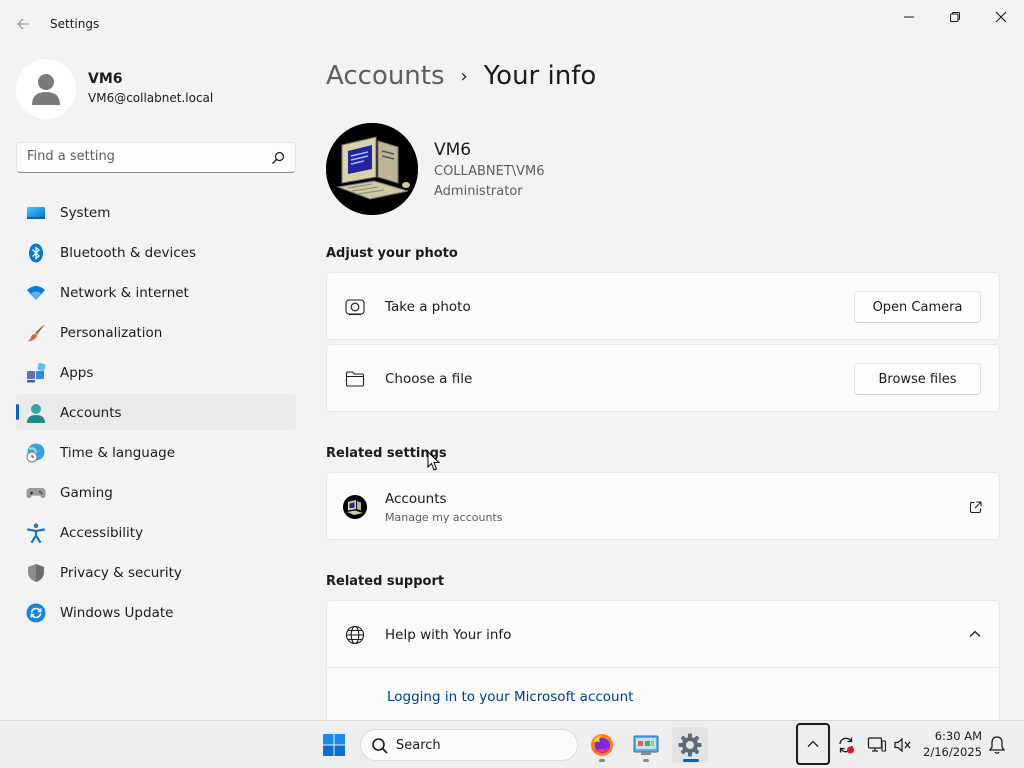 This screenshot has height=768, width=1024. What do you see at coordinates (428, 307) in the screenshot?
I see `take-photo-label: Take a photo` at bounding box center [428, 307].